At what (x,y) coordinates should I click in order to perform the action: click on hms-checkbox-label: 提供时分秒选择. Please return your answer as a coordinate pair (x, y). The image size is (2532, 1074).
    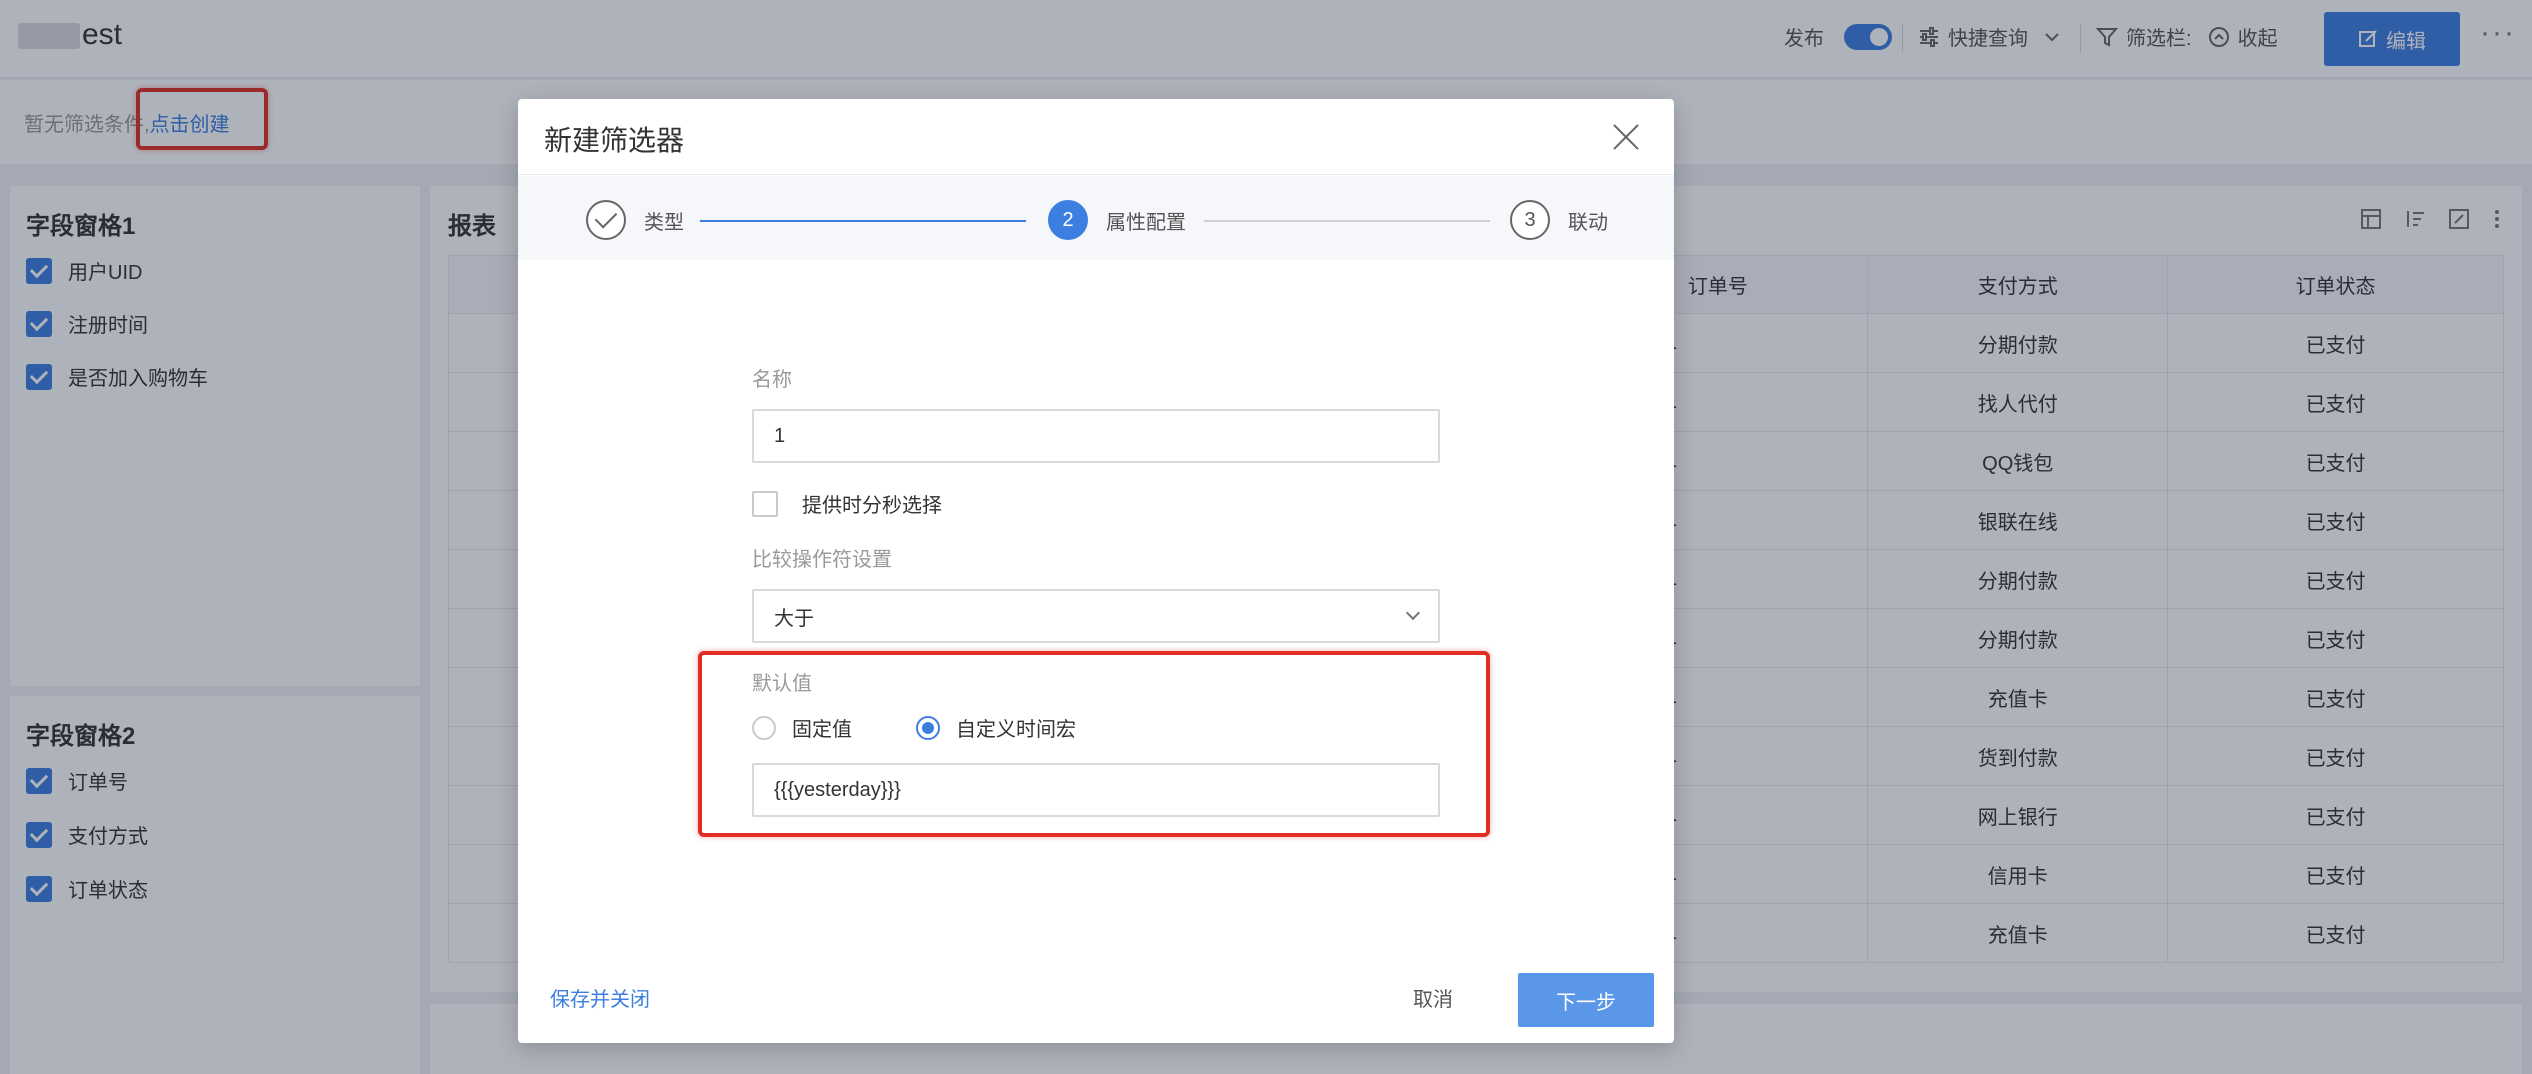
    Looking at the image, I should click on (872, 506).